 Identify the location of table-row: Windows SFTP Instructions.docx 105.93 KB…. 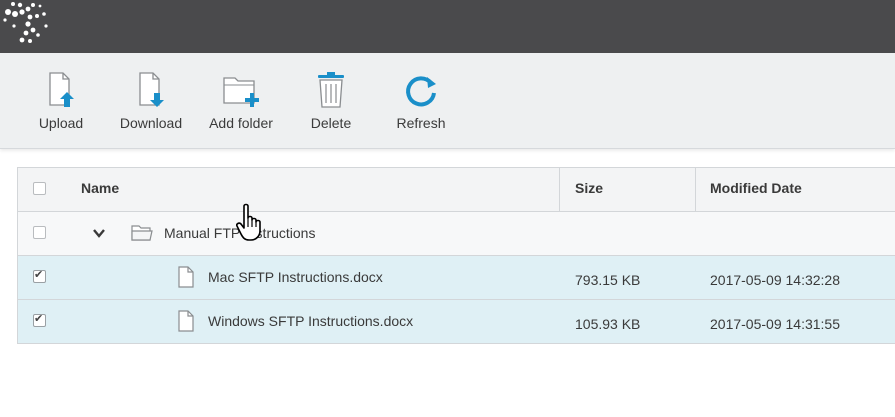
(456, 322).